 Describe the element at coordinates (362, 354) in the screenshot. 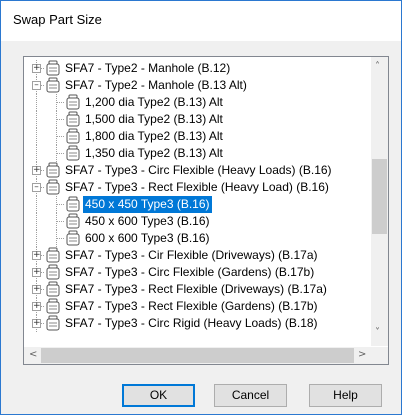

I see `scroll-right-arrow: >` at that location.